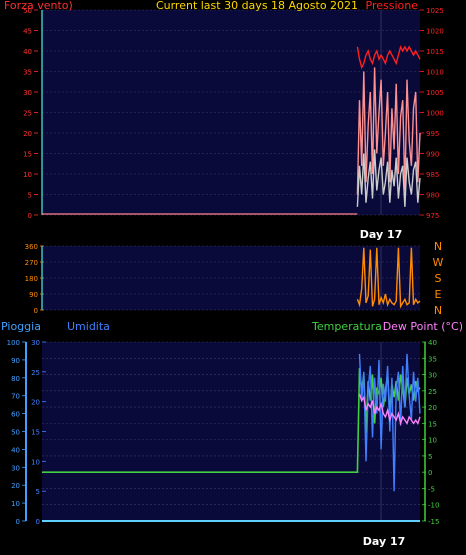 This screenshot has height=555, width=466. I want to click on humidity-label: Umidita, so click(88, 326).